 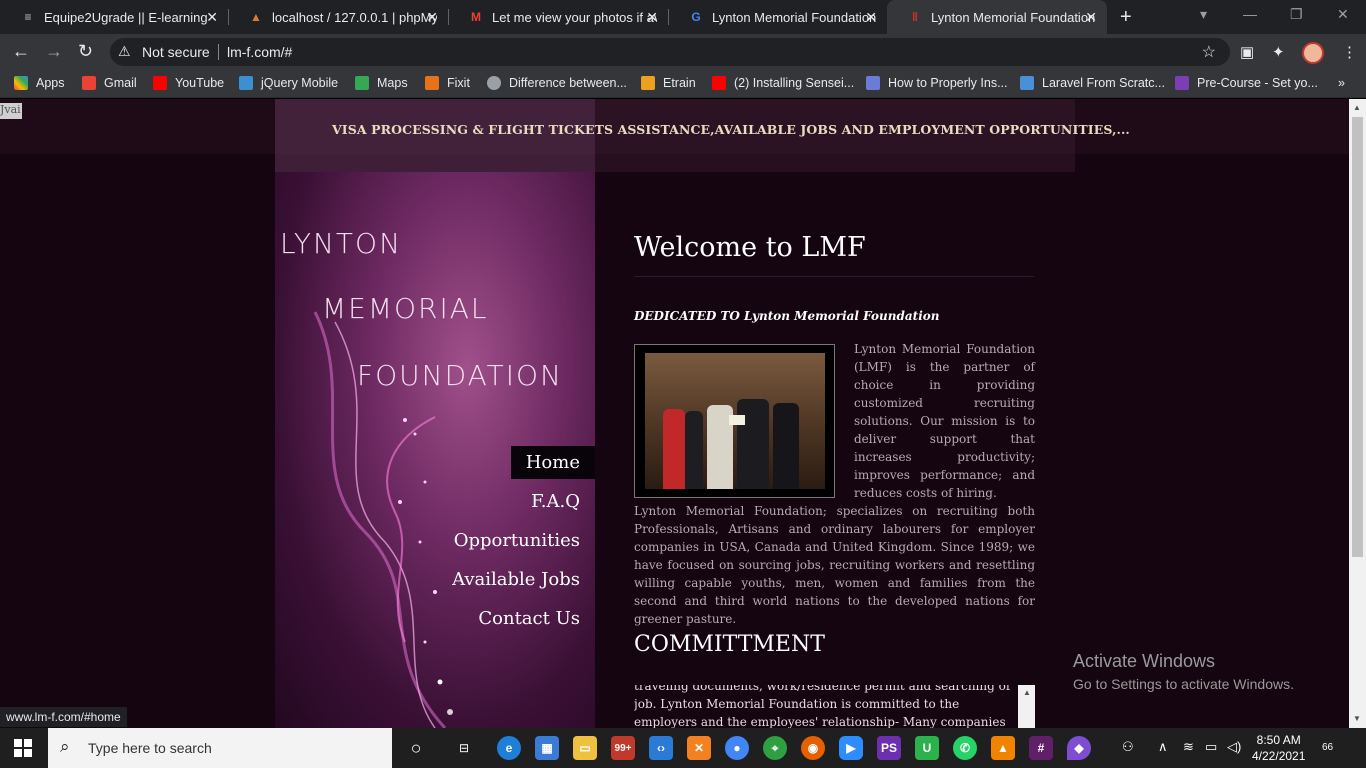 I want to click on bookmark-label: Fixit, so click(x=458, y=83).